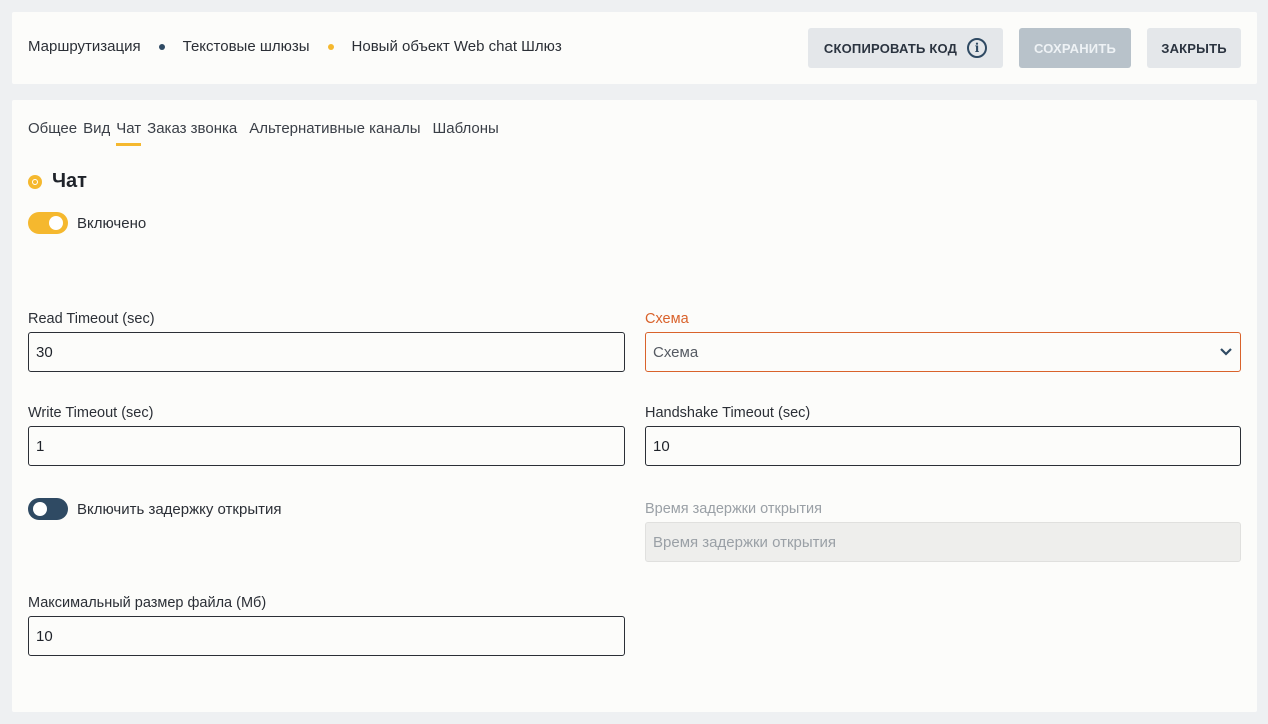 The width and height of the screenshot is (1268, 724). What do you see at coordinates (112, 223) in the screenshot?
I see `chat-enabled-label: Включено` at bounding box center [112, 223].